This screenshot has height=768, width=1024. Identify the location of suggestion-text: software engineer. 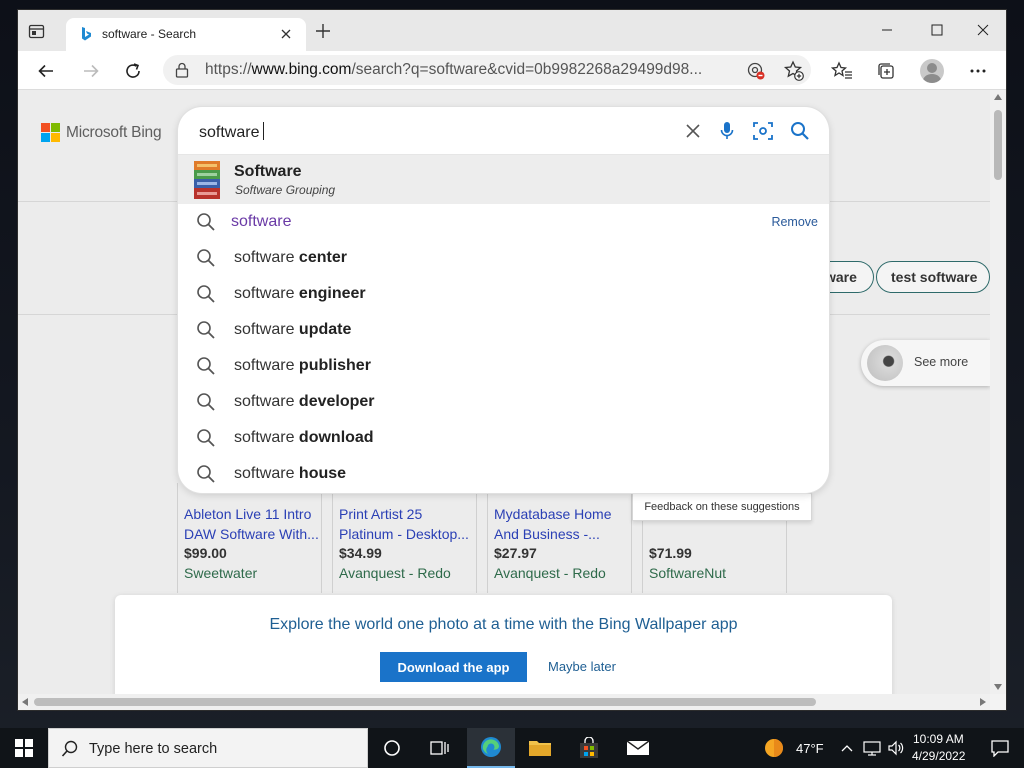
(300, 294).